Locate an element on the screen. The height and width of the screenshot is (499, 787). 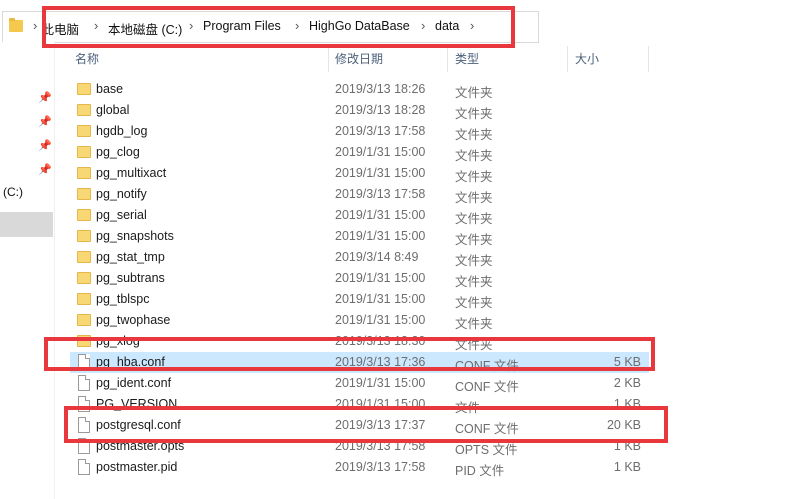
file-name: postmaster.pid is located at coordinates (137, 467).